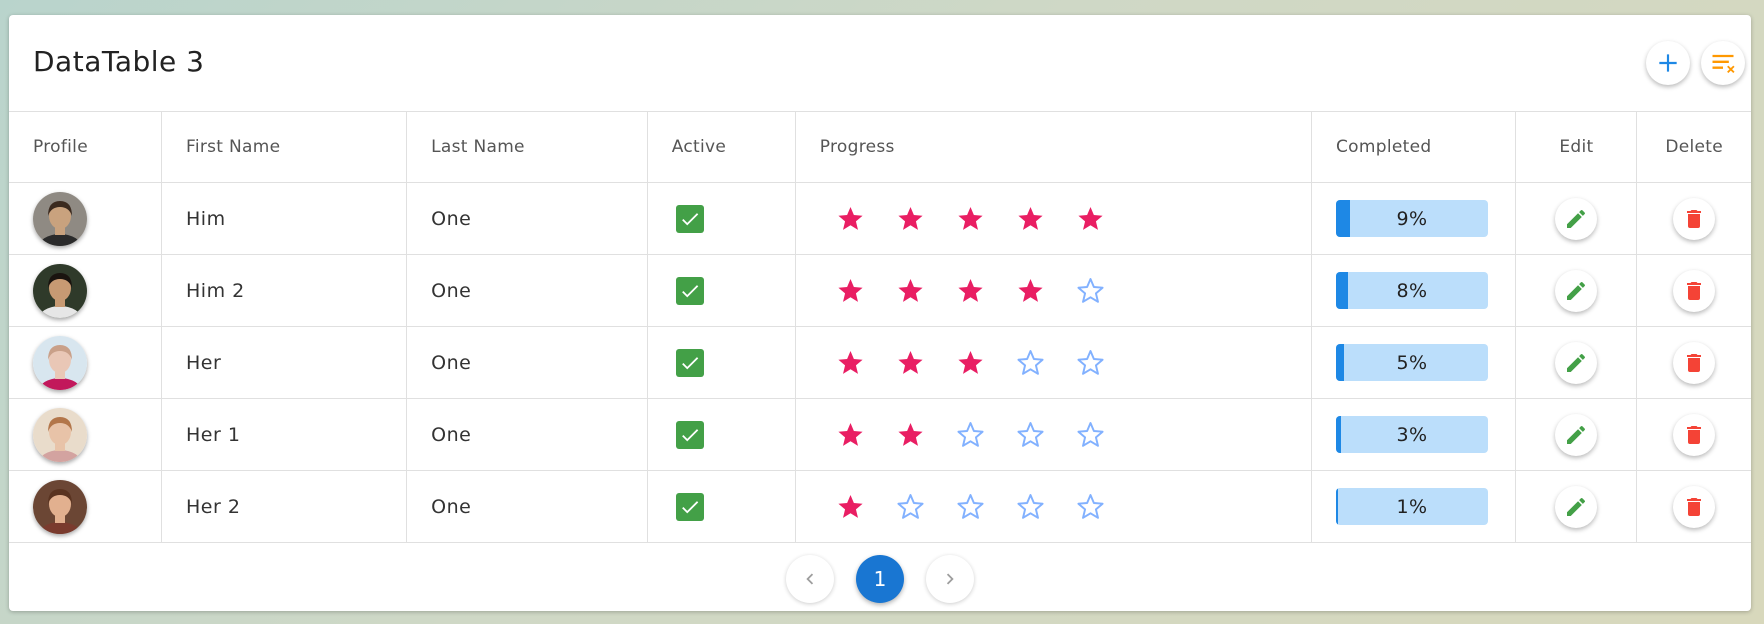 The width and height of the screenshot is (1764, 624). I want to click on plus-icon, so click(1668, 63).